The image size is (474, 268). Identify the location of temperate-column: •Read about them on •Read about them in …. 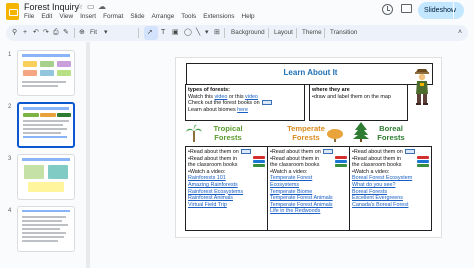
(309, 188).